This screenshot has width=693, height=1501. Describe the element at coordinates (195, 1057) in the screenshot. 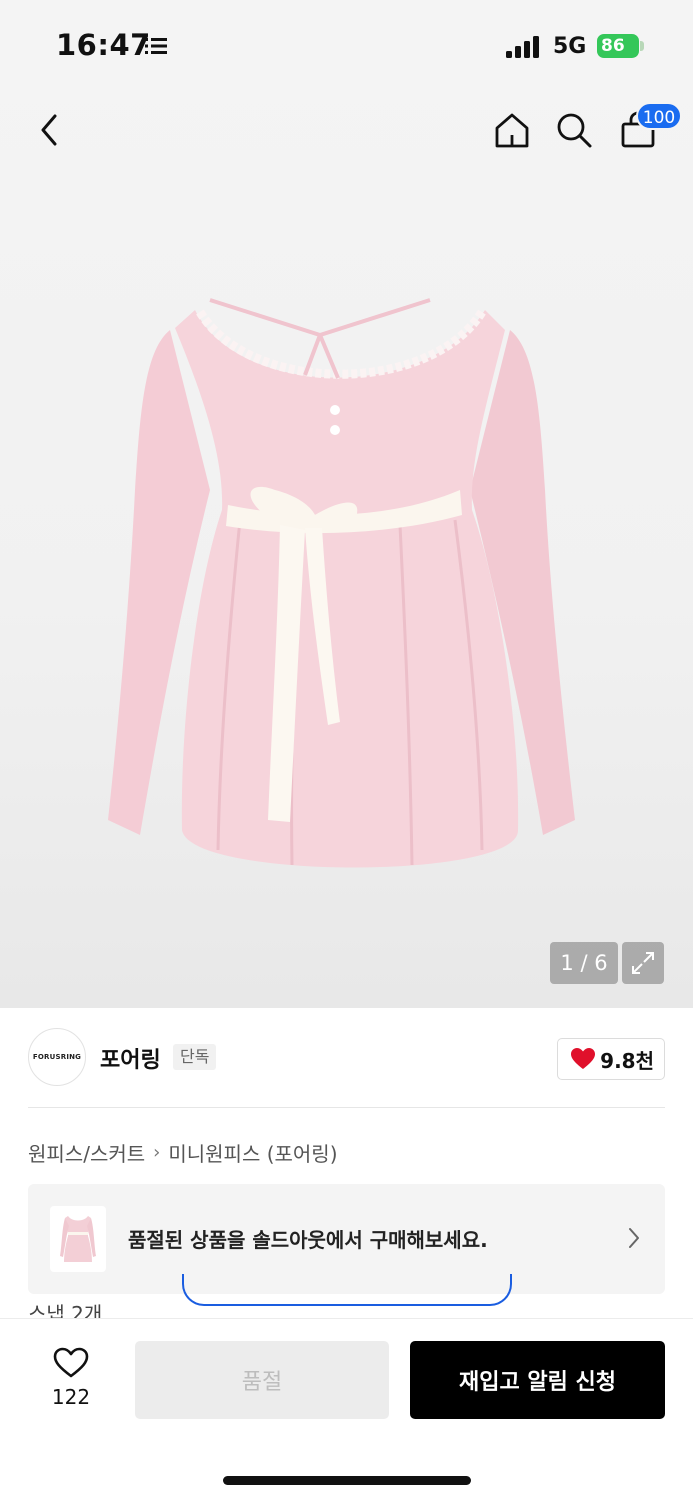

I see `exclusive-badge: 단독` at that location.